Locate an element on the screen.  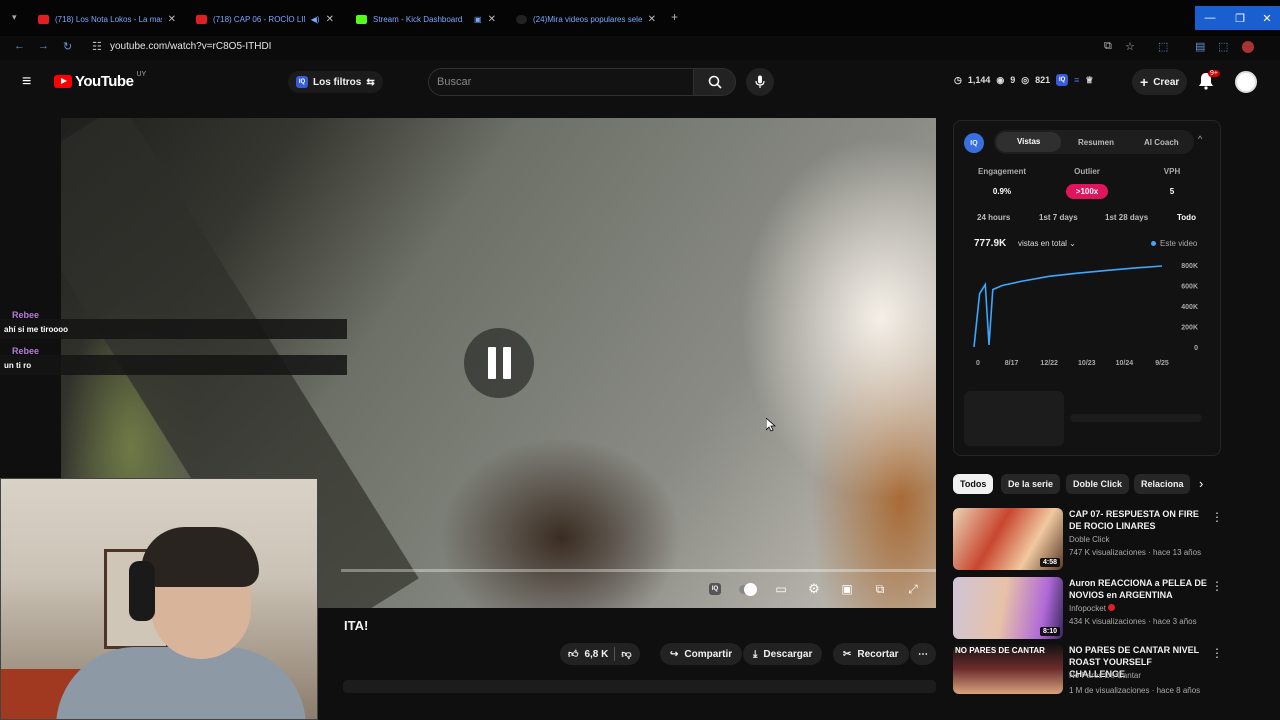
profile-icon is located at coordinates (1248, 47).